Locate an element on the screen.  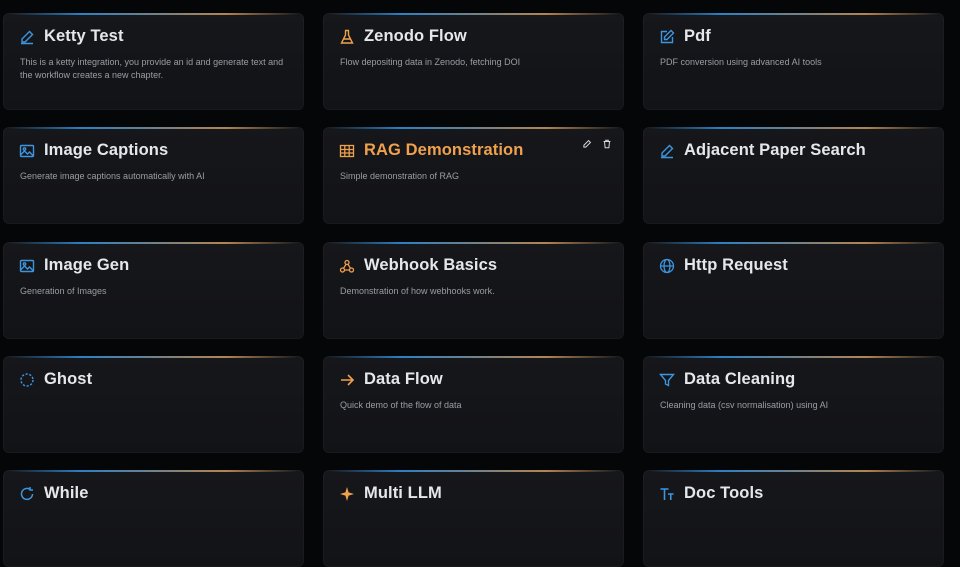
filter-icon is located at coordinates (667, 380).